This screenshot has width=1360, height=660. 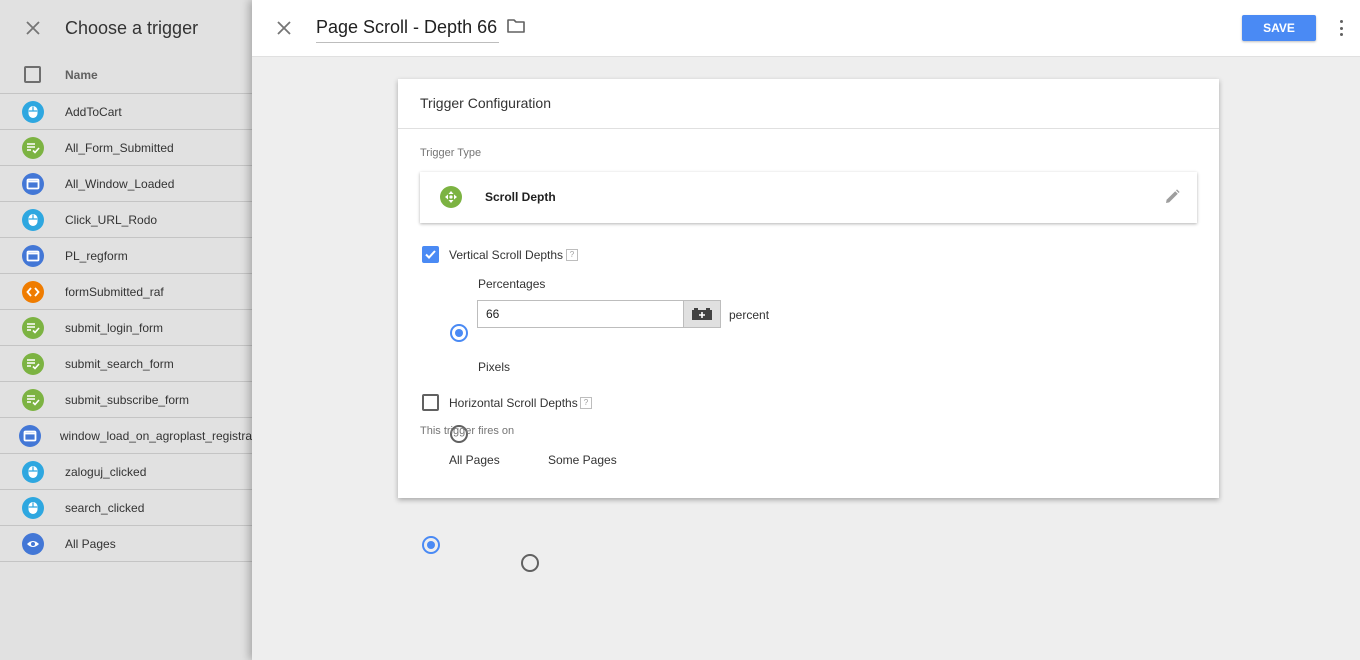 I want to click on select-all-checkbox, so click(x=32, y=74).